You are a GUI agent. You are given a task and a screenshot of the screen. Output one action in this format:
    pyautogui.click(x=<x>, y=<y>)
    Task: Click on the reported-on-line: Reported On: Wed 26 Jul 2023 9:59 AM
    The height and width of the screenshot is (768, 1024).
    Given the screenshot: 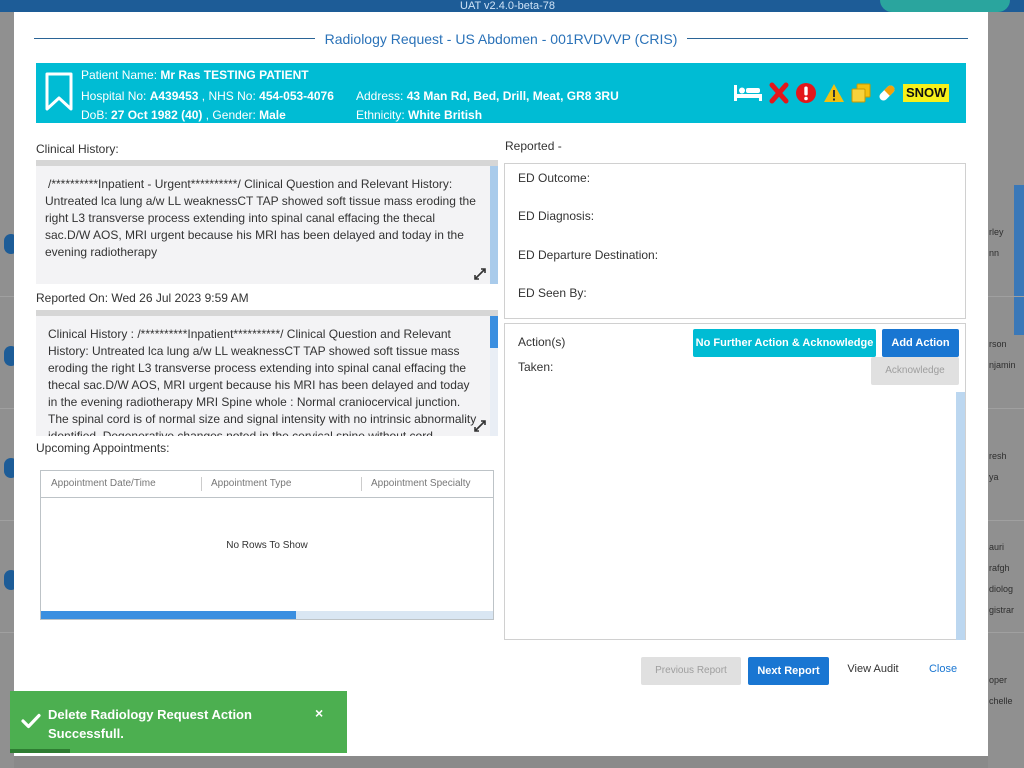 What is the action you would take?
    pyautogui.click(x=142, y=298)
    